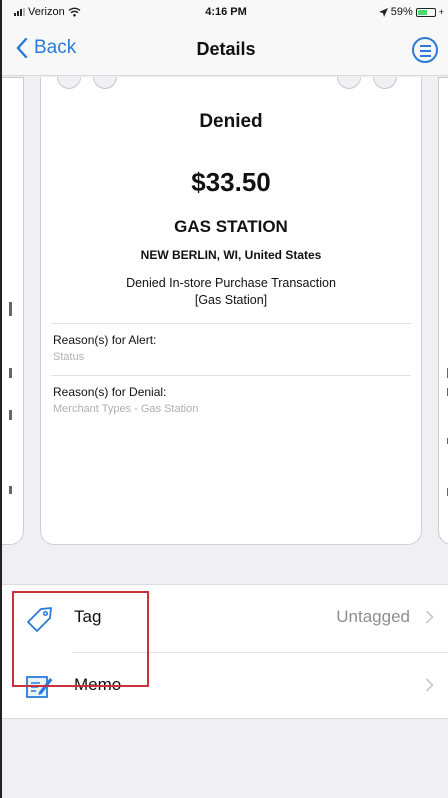  Describe the element at coordinates (231, 182) in the screenshot. I see `transaction-amount: $33.50` at that location.